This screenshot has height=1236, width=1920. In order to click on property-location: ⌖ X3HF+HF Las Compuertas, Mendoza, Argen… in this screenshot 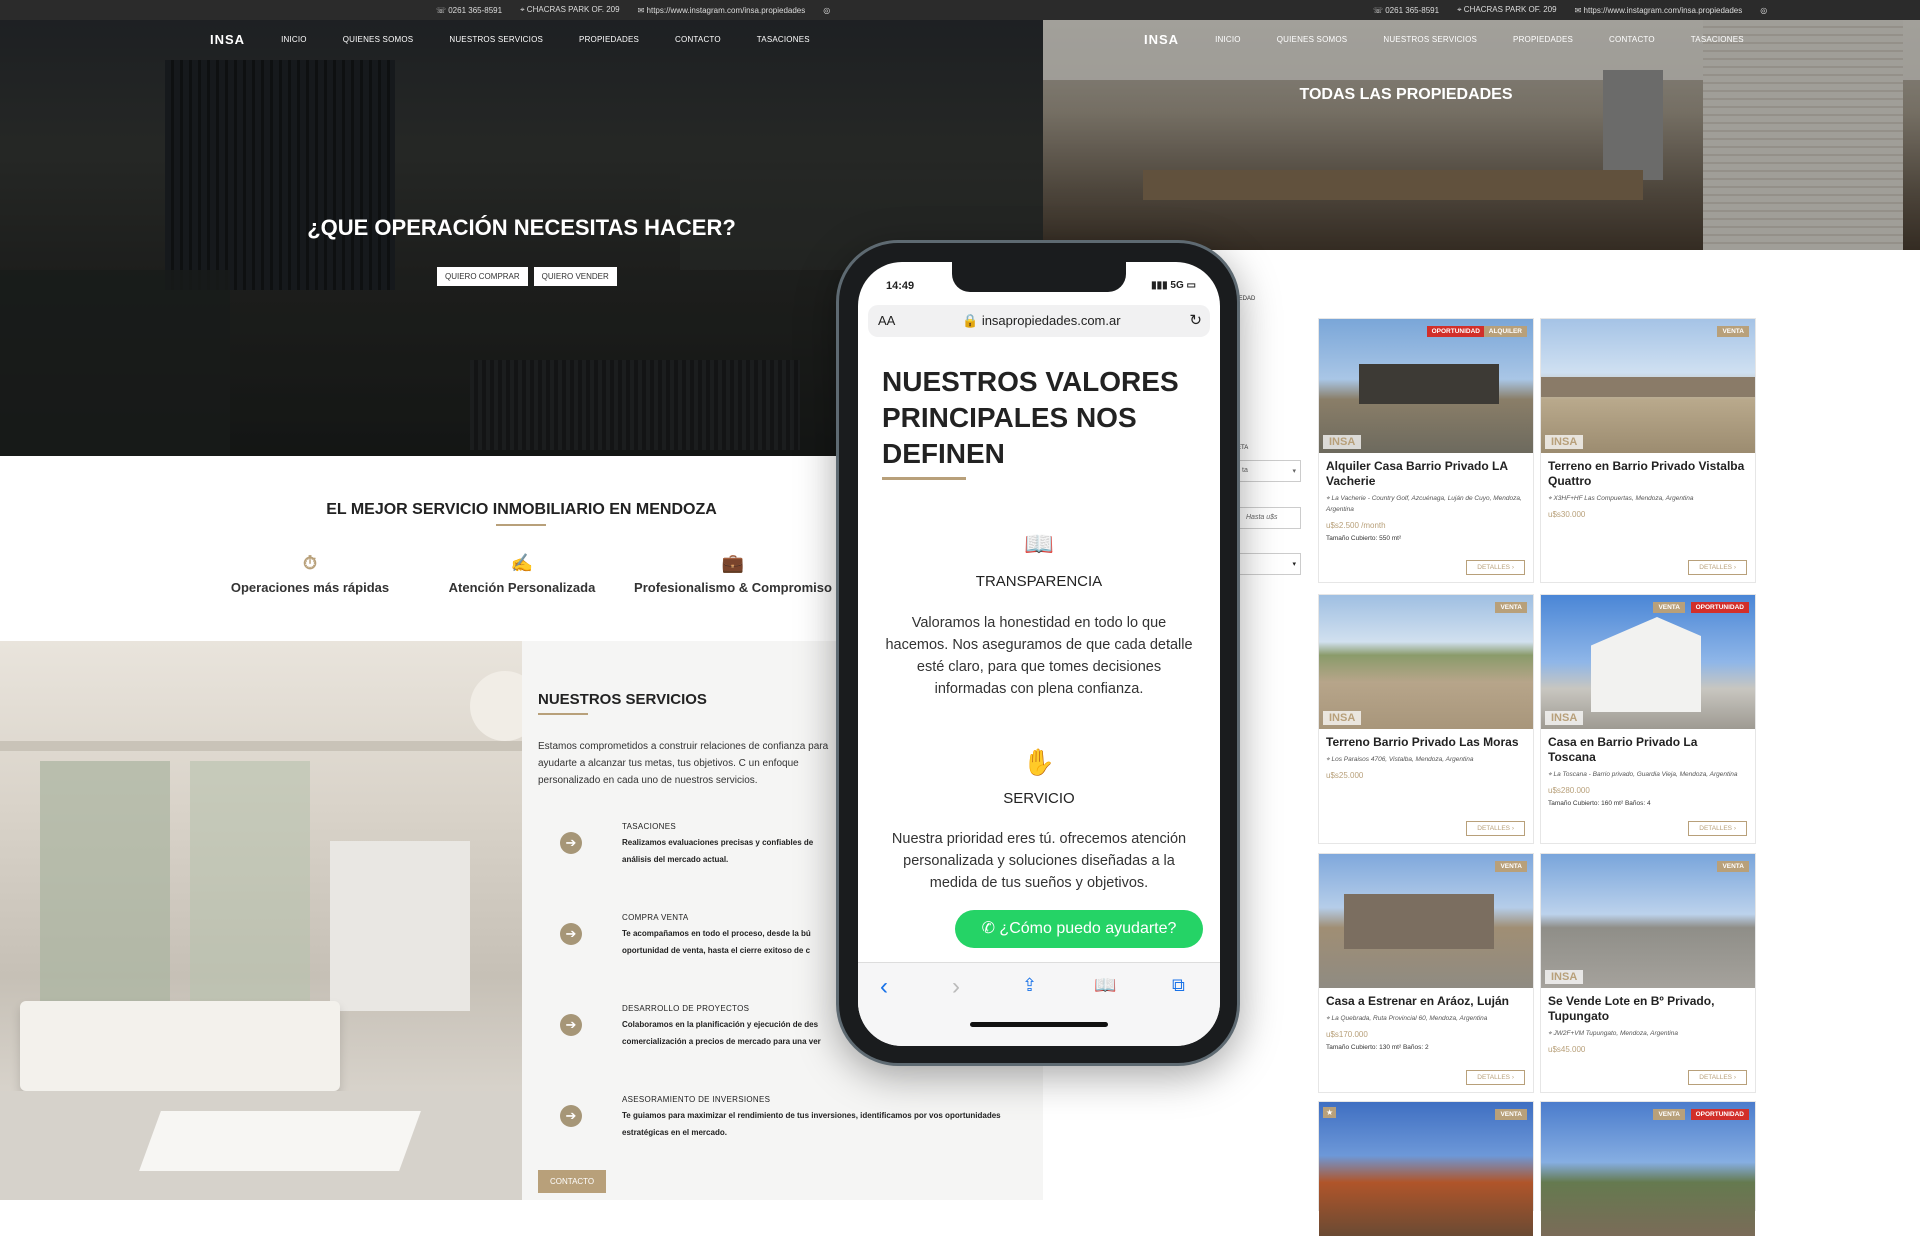, I will do `click(1621, 498)`.